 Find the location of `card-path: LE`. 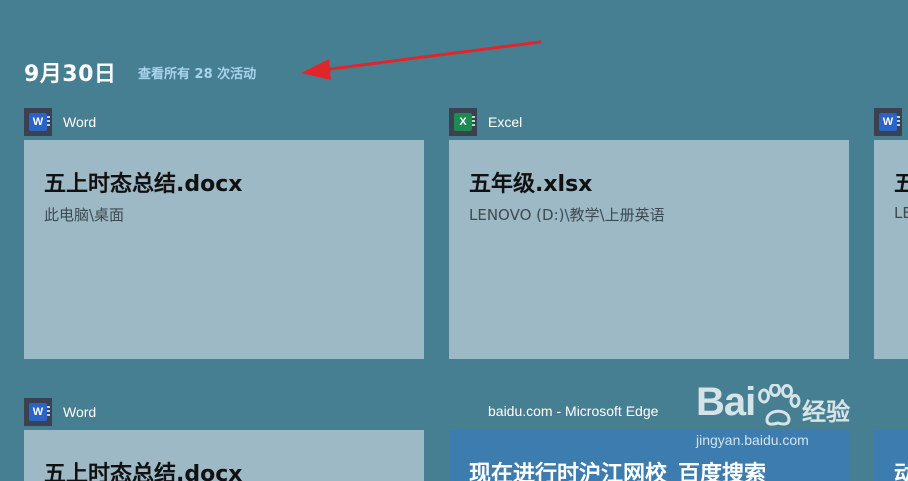

card-path: LE is located at coordinates (901, 213).